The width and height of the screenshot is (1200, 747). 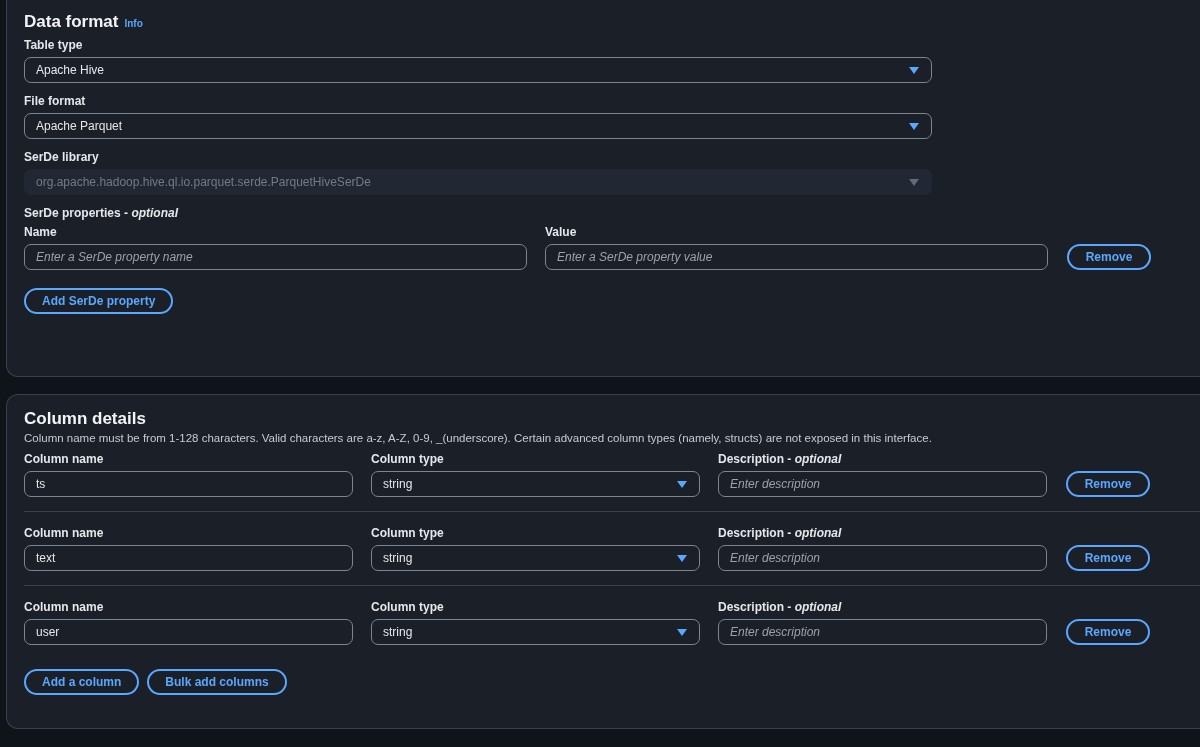 What do you see at coordinates (102, 213) in the screenshot?
I see `field-label: SerDe properties - optional` at bounding box center [102, 213].